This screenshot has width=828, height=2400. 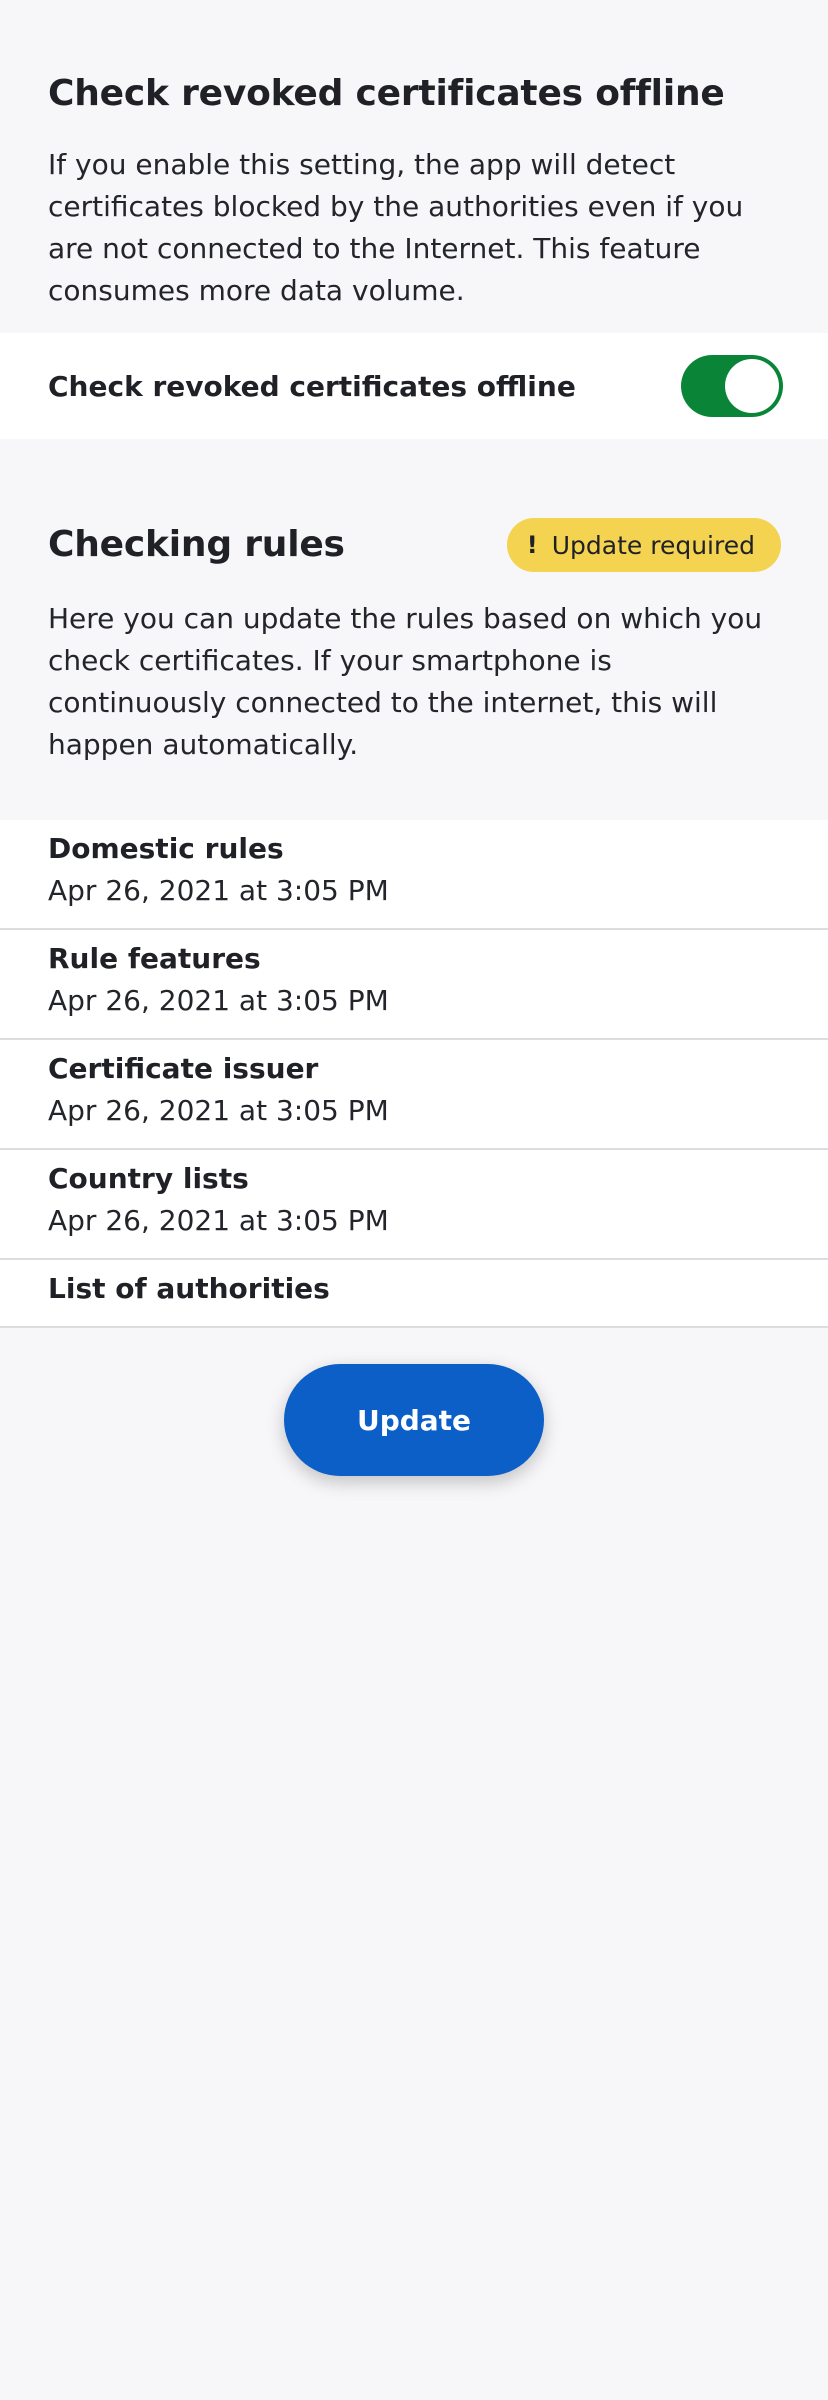 I want to click on rule-item-title: Rule features, so click(x=154, y=958).